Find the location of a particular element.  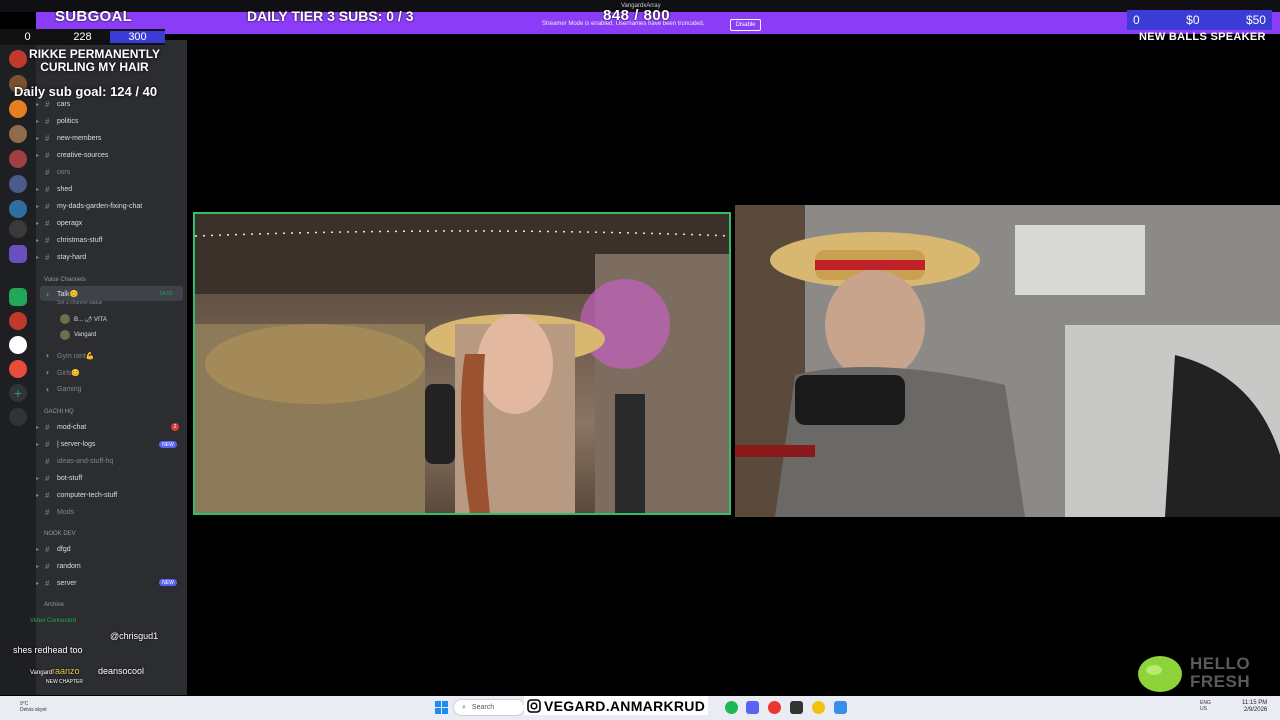

chat-message: deansocool is located at coordinates (121, 671).